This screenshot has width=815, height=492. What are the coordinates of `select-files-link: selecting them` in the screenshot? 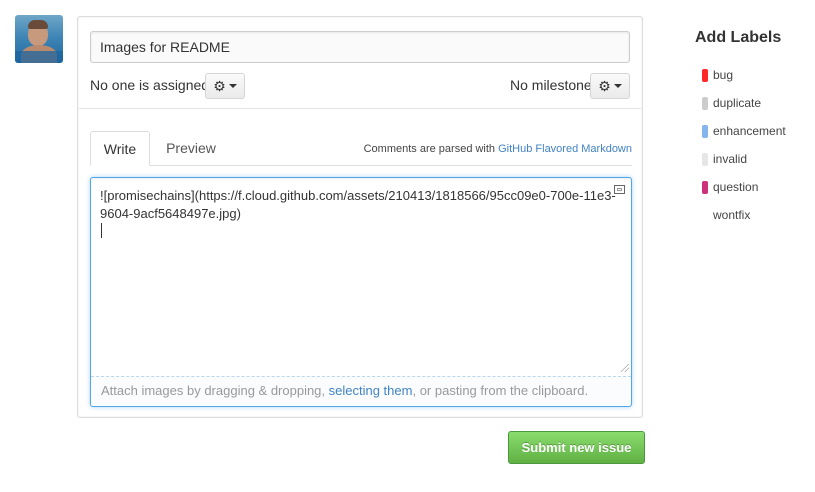 It's located at (371, 390).